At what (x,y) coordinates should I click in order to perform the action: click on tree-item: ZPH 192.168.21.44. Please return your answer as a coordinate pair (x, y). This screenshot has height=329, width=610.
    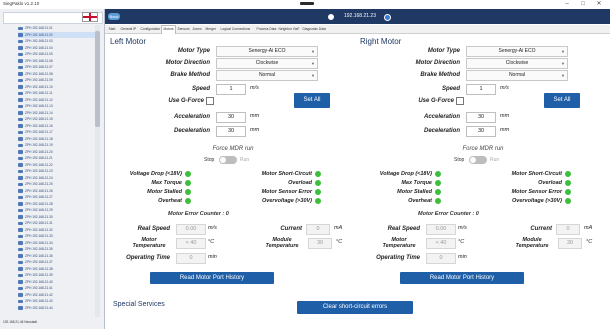
    Looking at the image, I should click on (57, 308).